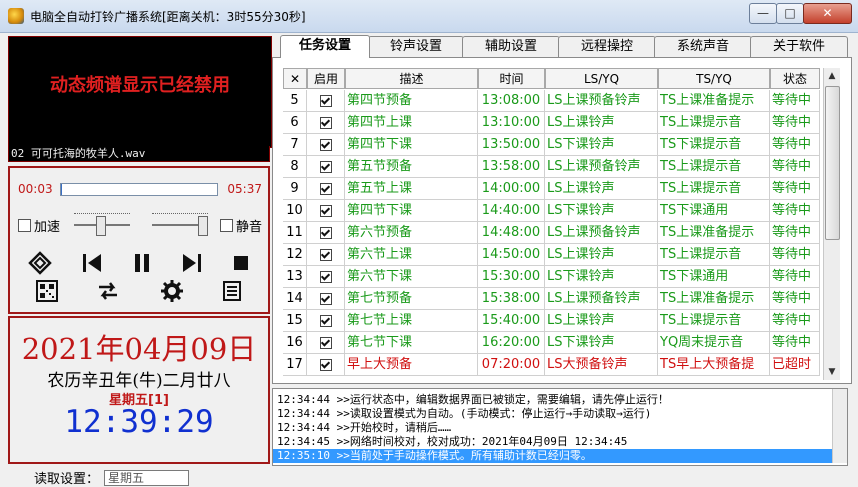 The image size is (858, 487). Describe the element at coordinates (827, 13) in the screenshot. I see `close-button: ✕` at that location.